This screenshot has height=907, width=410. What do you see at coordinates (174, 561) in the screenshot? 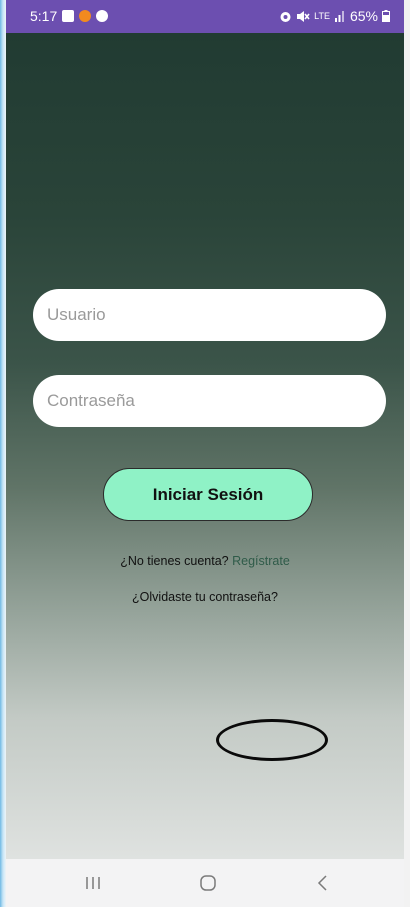
I see `register-prompt-text: ¿No tienes cuenta?` at bounding box center [174, 561].